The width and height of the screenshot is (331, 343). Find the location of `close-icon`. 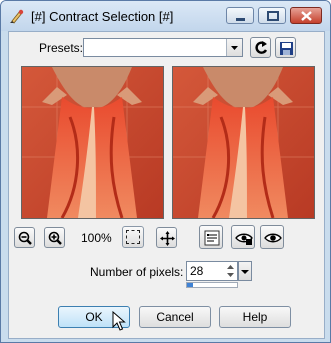

close-icon is located at coordinates (306, 16).